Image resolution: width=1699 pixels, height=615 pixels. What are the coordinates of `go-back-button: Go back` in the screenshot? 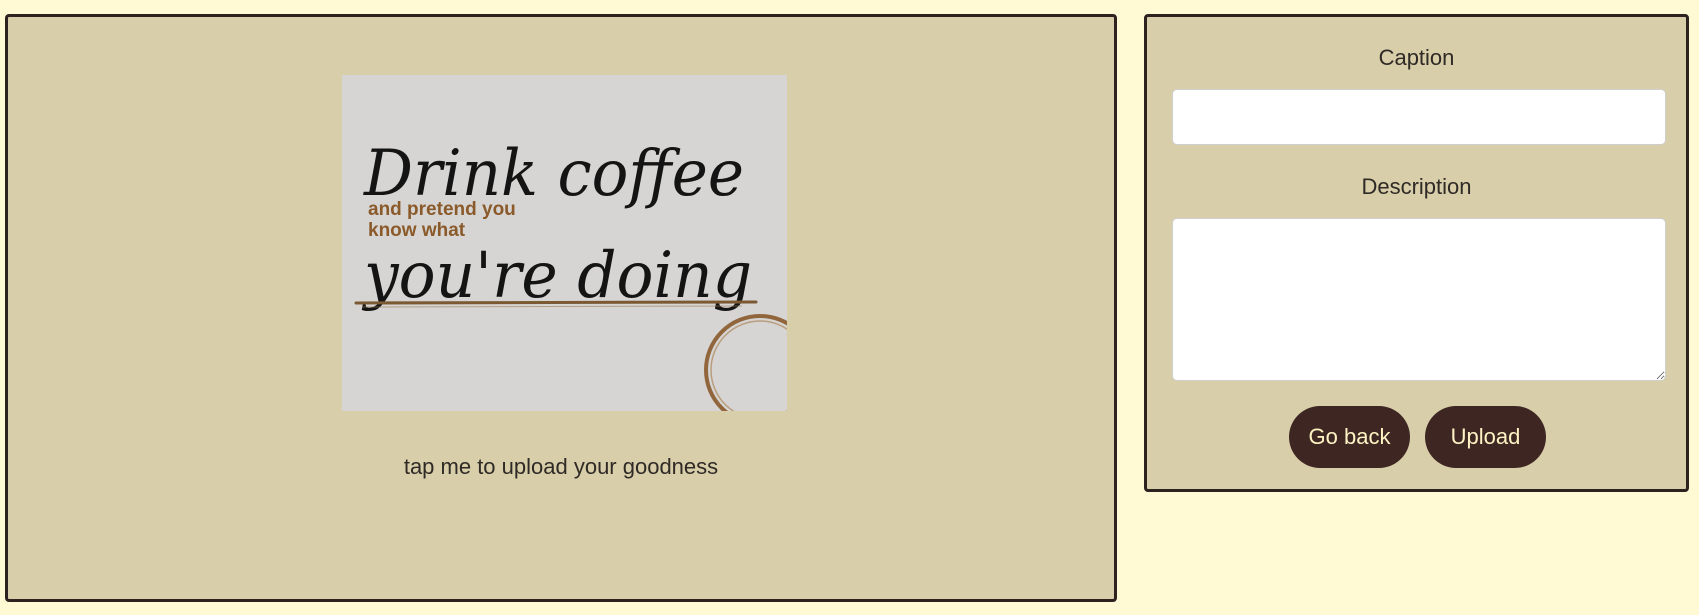 It's located at (1349, 437).